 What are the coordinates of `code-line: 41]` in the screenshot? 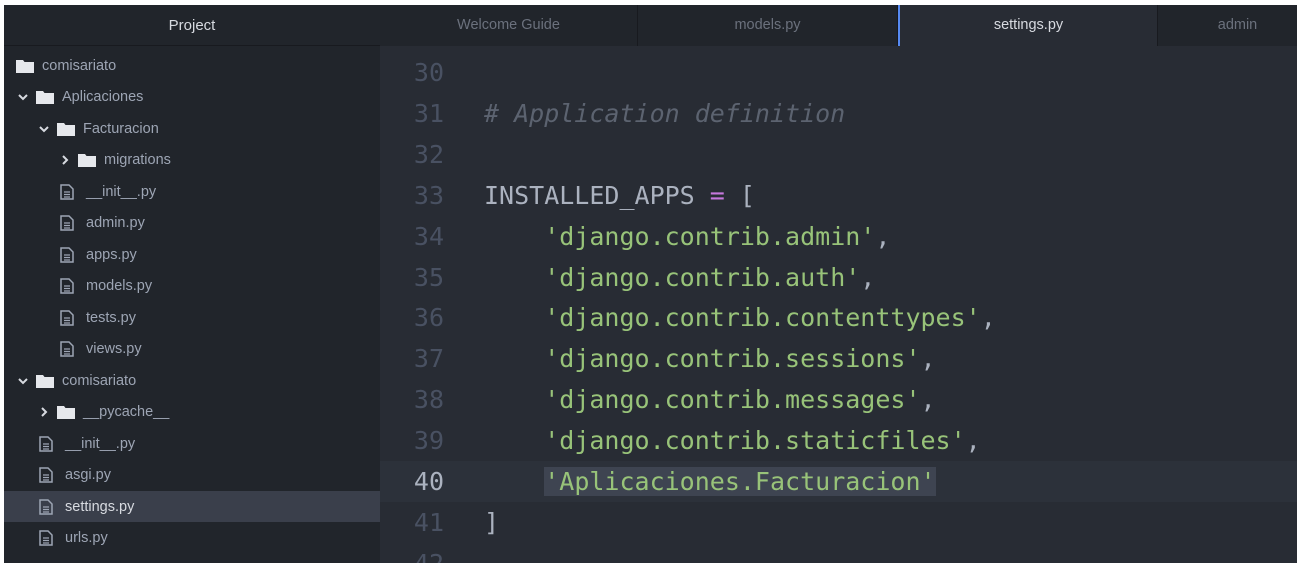 It's located at (838, 522).